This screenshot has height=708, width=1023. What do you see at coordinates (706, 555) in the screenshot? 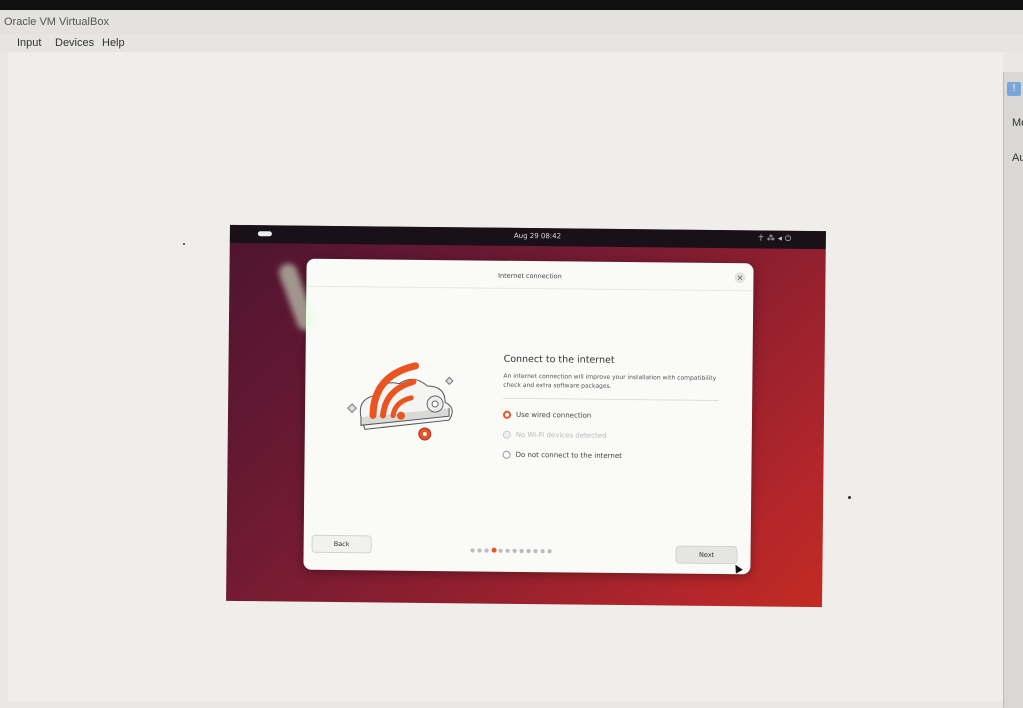
I see `next-button: Next` at bounding box center [706, 555].